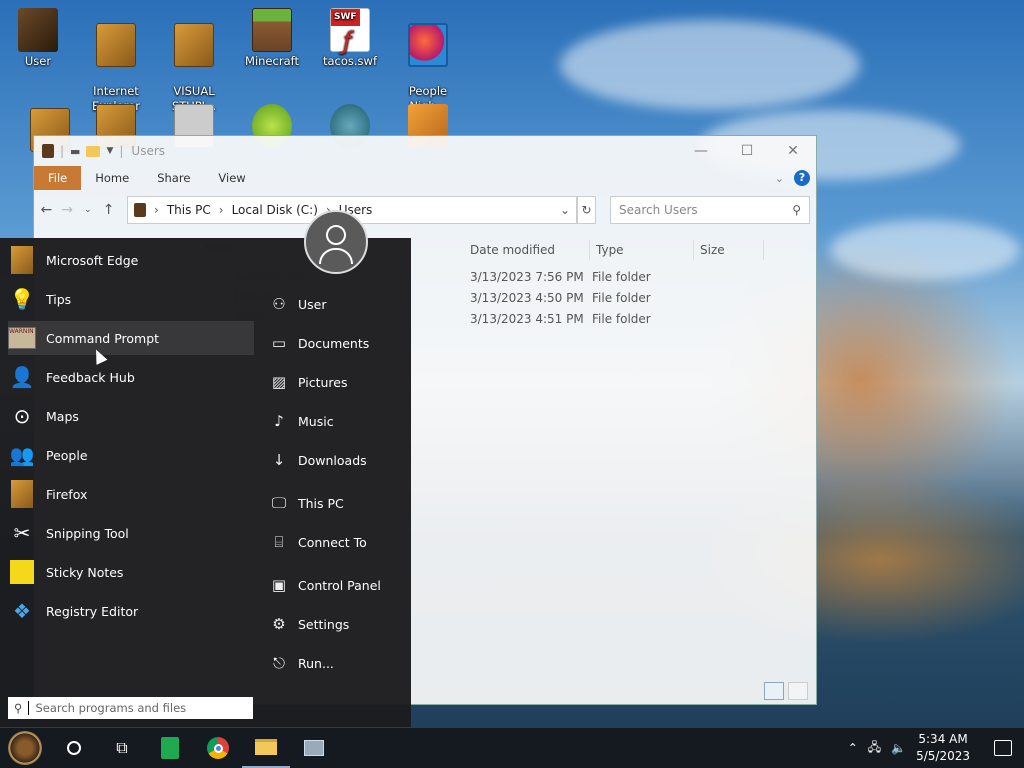 The width and height of the screenshot is (1024, 768). Describe the element at coordinates (577, 298) in the screenshot. I see `table-row: 3/13/2023 4:50 PM File folder` at that location.